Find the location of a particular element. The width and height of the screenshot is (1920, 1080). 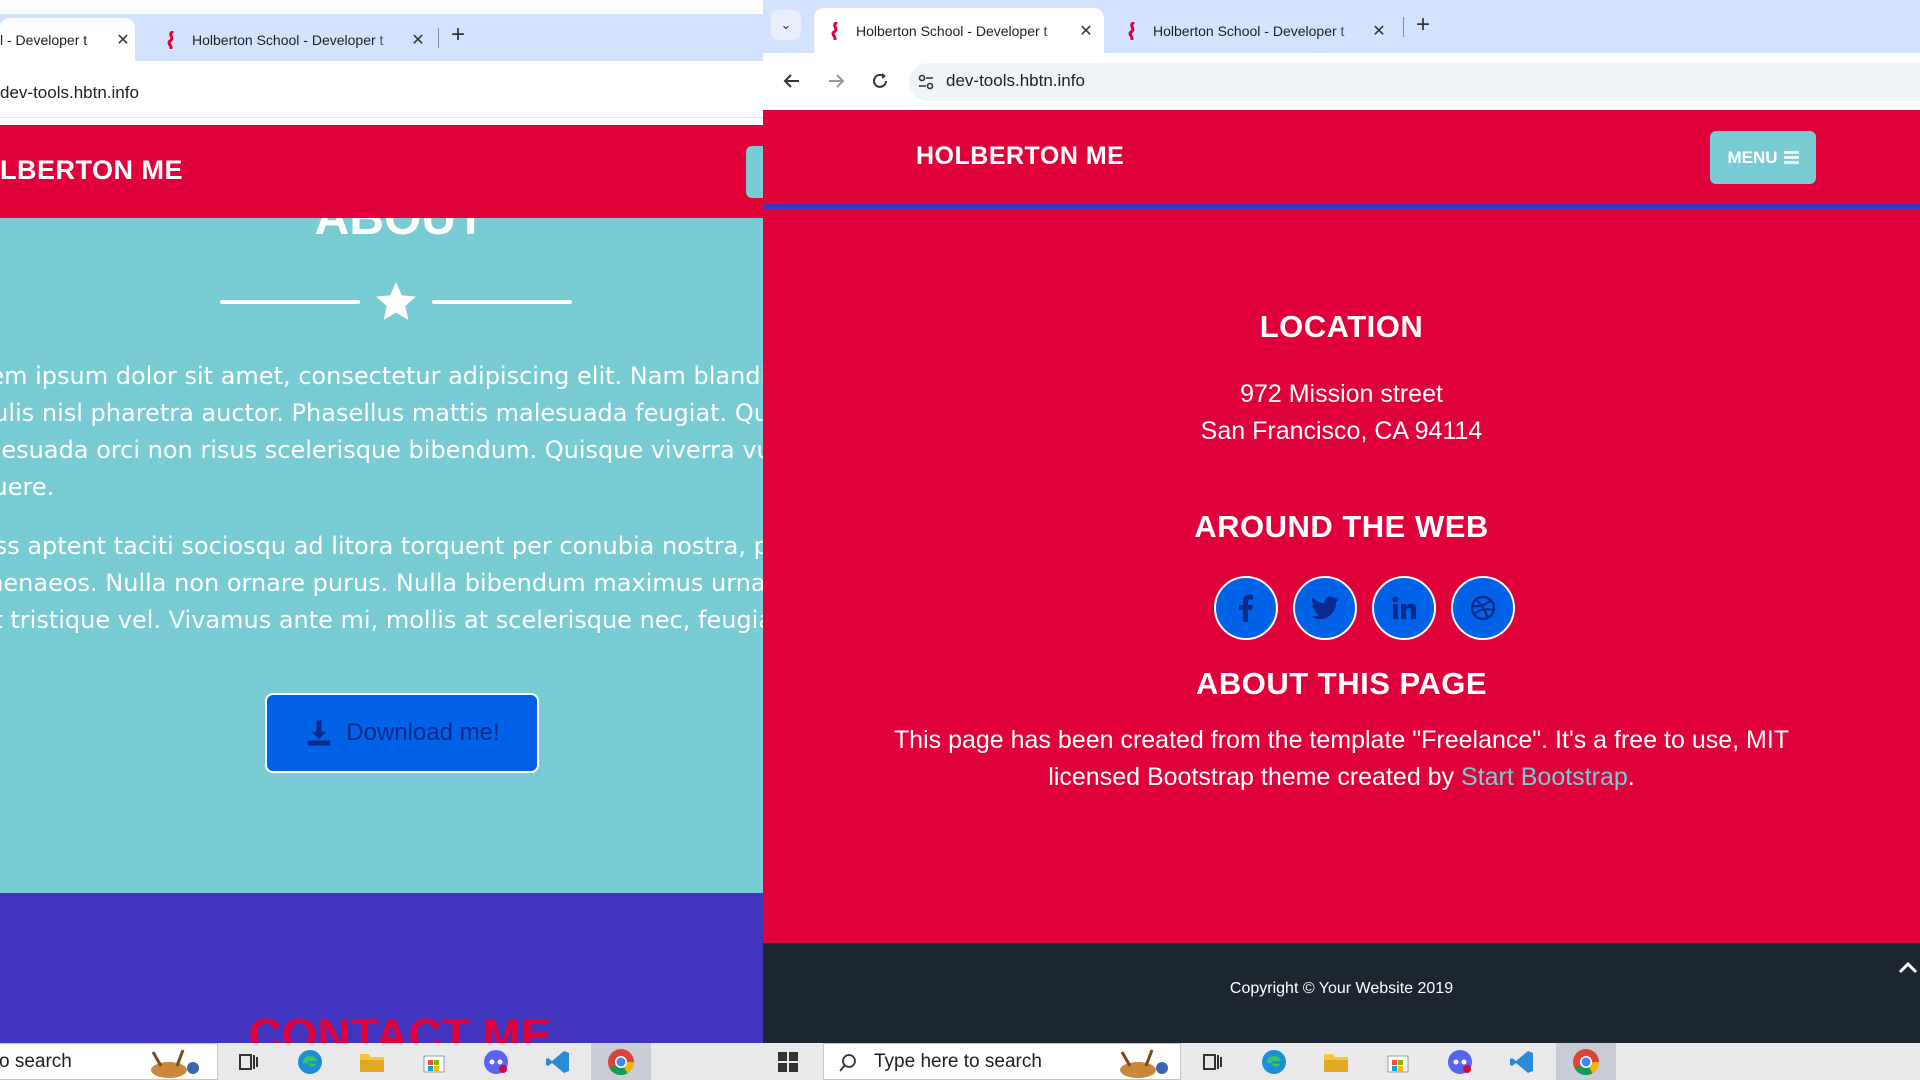

taskbar-search: Type here to search is located at coordinates (1002, 1061).